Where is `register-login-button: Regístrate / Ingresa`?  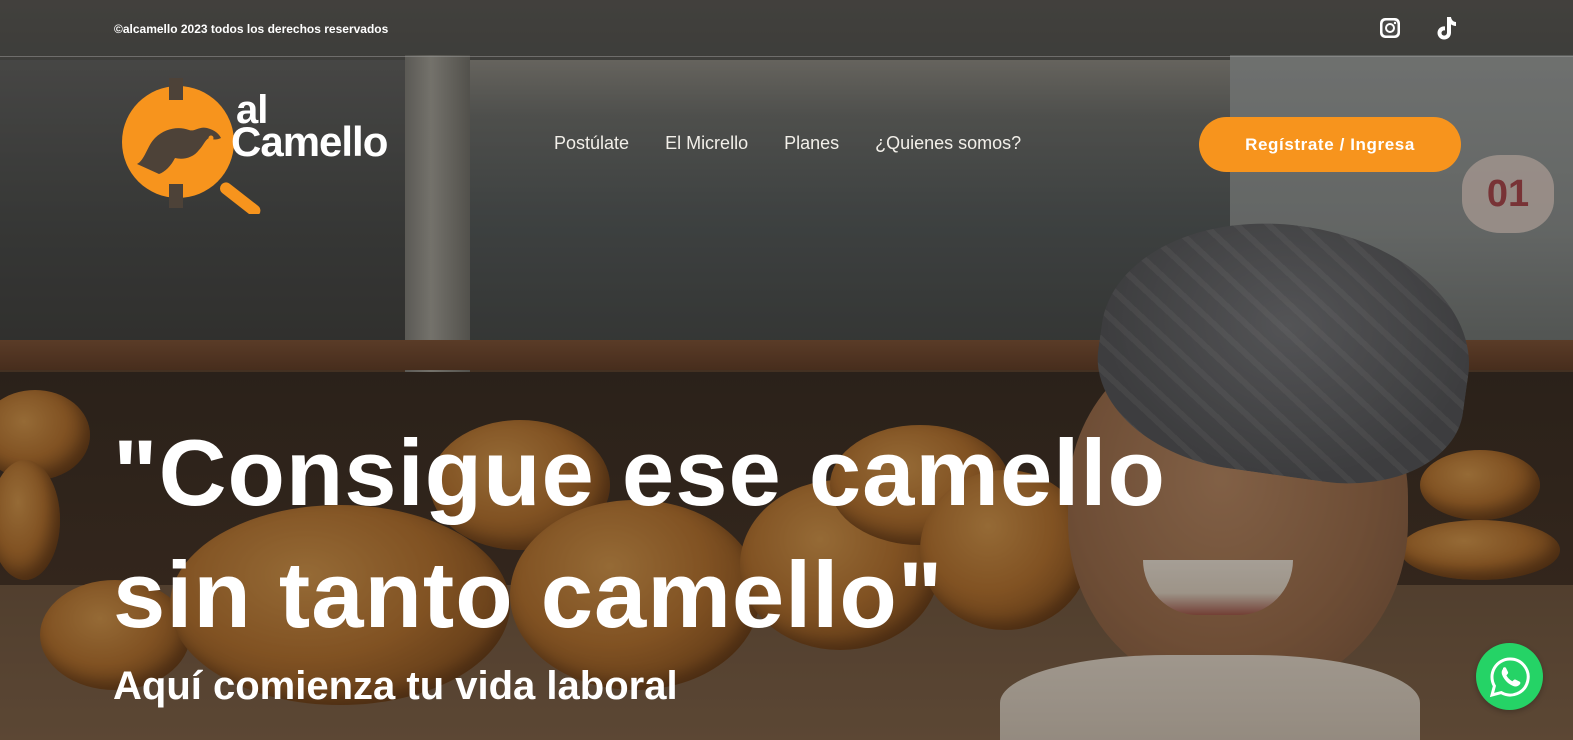 register-login-button: Regístrate / Ingresa is located at coordinates (1330, 144).